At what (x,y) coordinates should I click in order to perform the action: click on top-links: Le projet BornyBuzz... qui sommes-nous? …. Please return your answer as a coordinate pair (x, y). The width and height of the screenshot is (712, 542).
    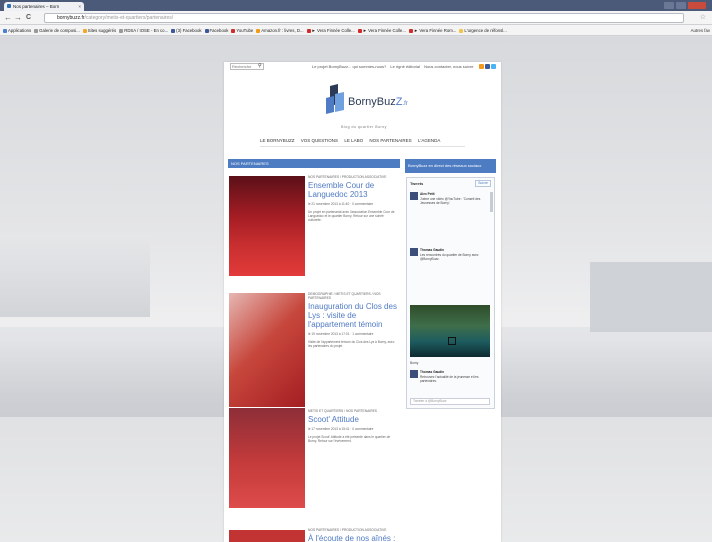
    Looking at the image, I should click on (404, 67).